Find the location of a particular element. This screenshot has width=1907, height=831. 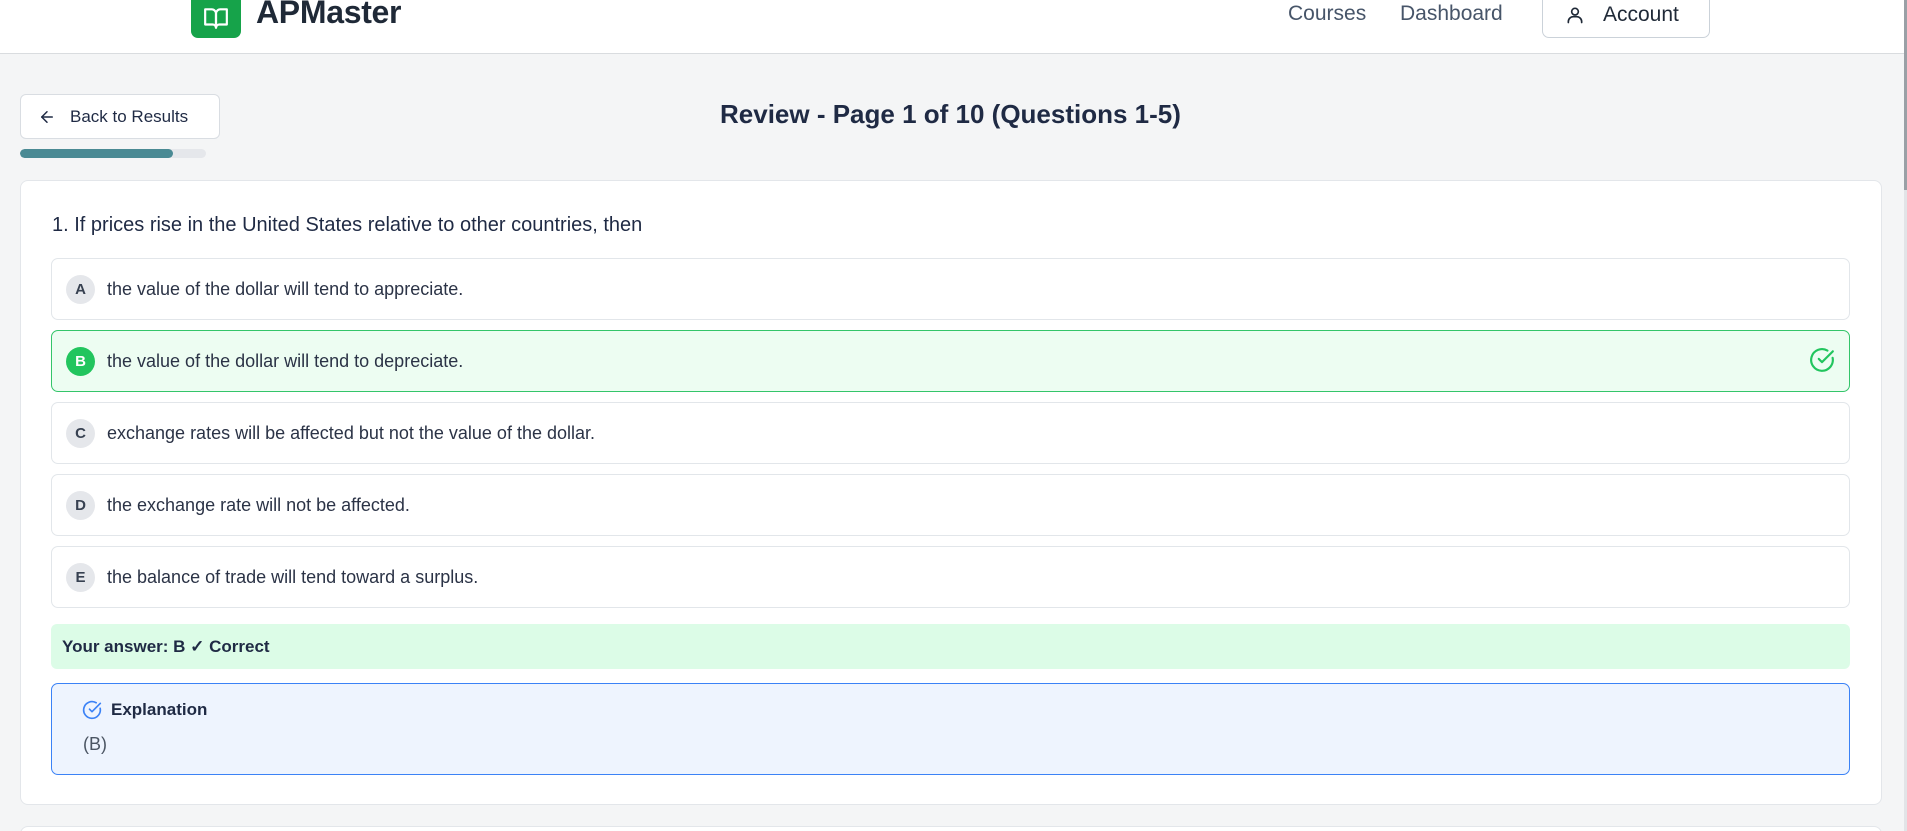

top-navbar: APMaster Courses Dashboard Account is located at coordinates (952, 27).